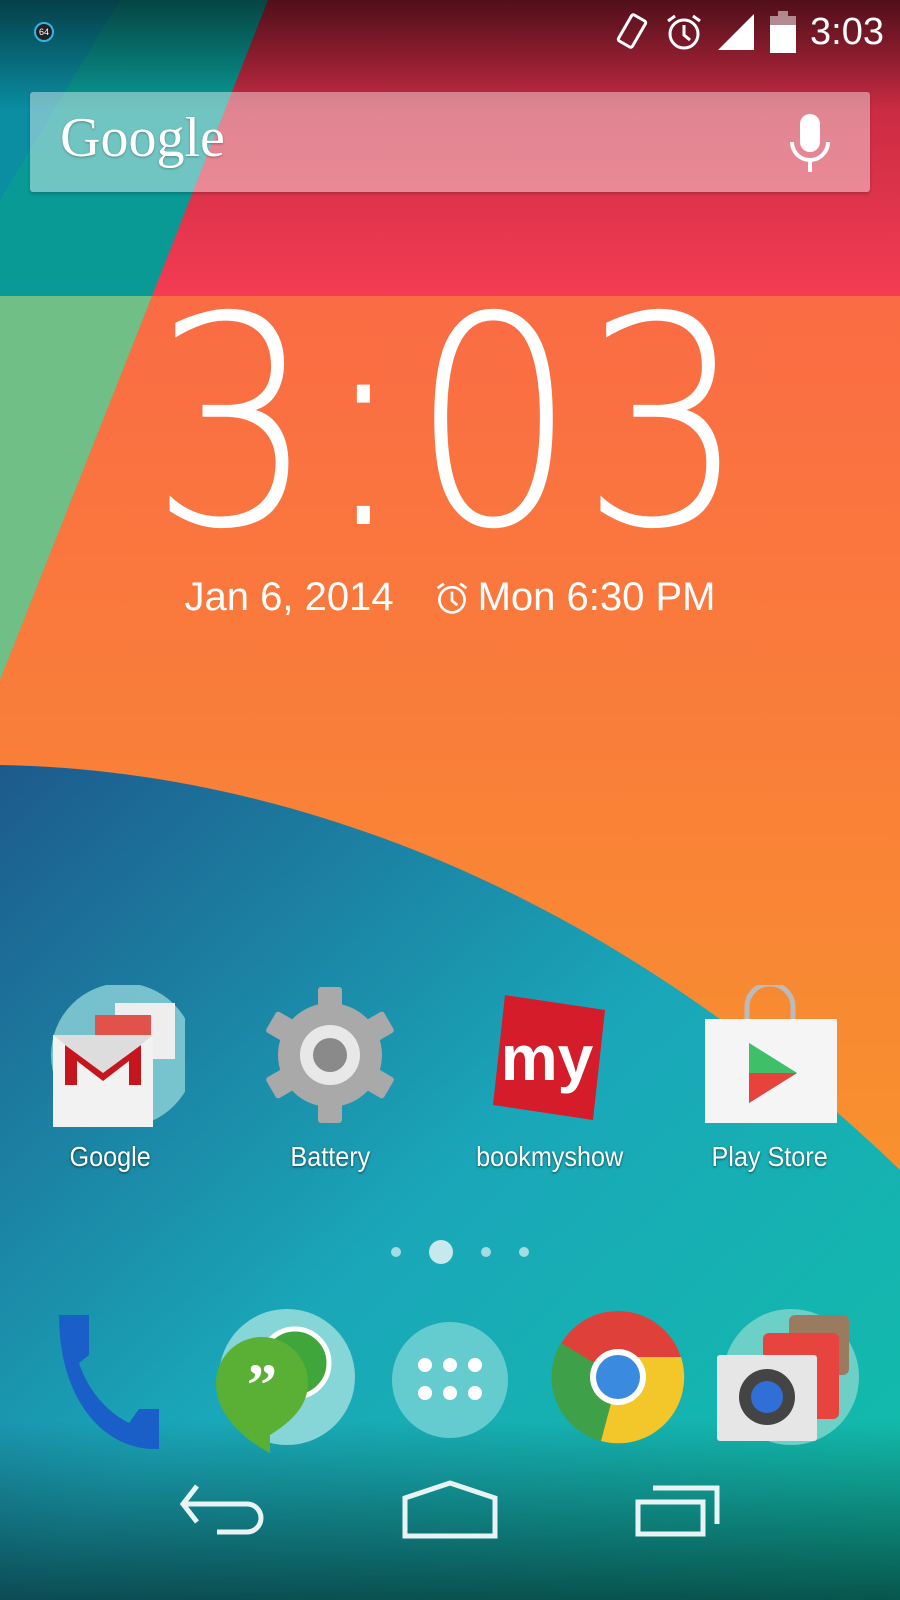  I want to click on google-logo: Google, so click(142, 138).